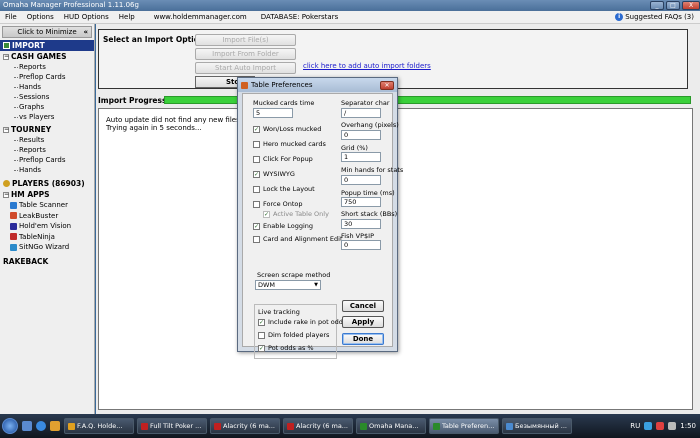  What do you see at coordinates (11, 17) in the screenshot?
I see `menu-file: File` at bounding box center [11, 17].